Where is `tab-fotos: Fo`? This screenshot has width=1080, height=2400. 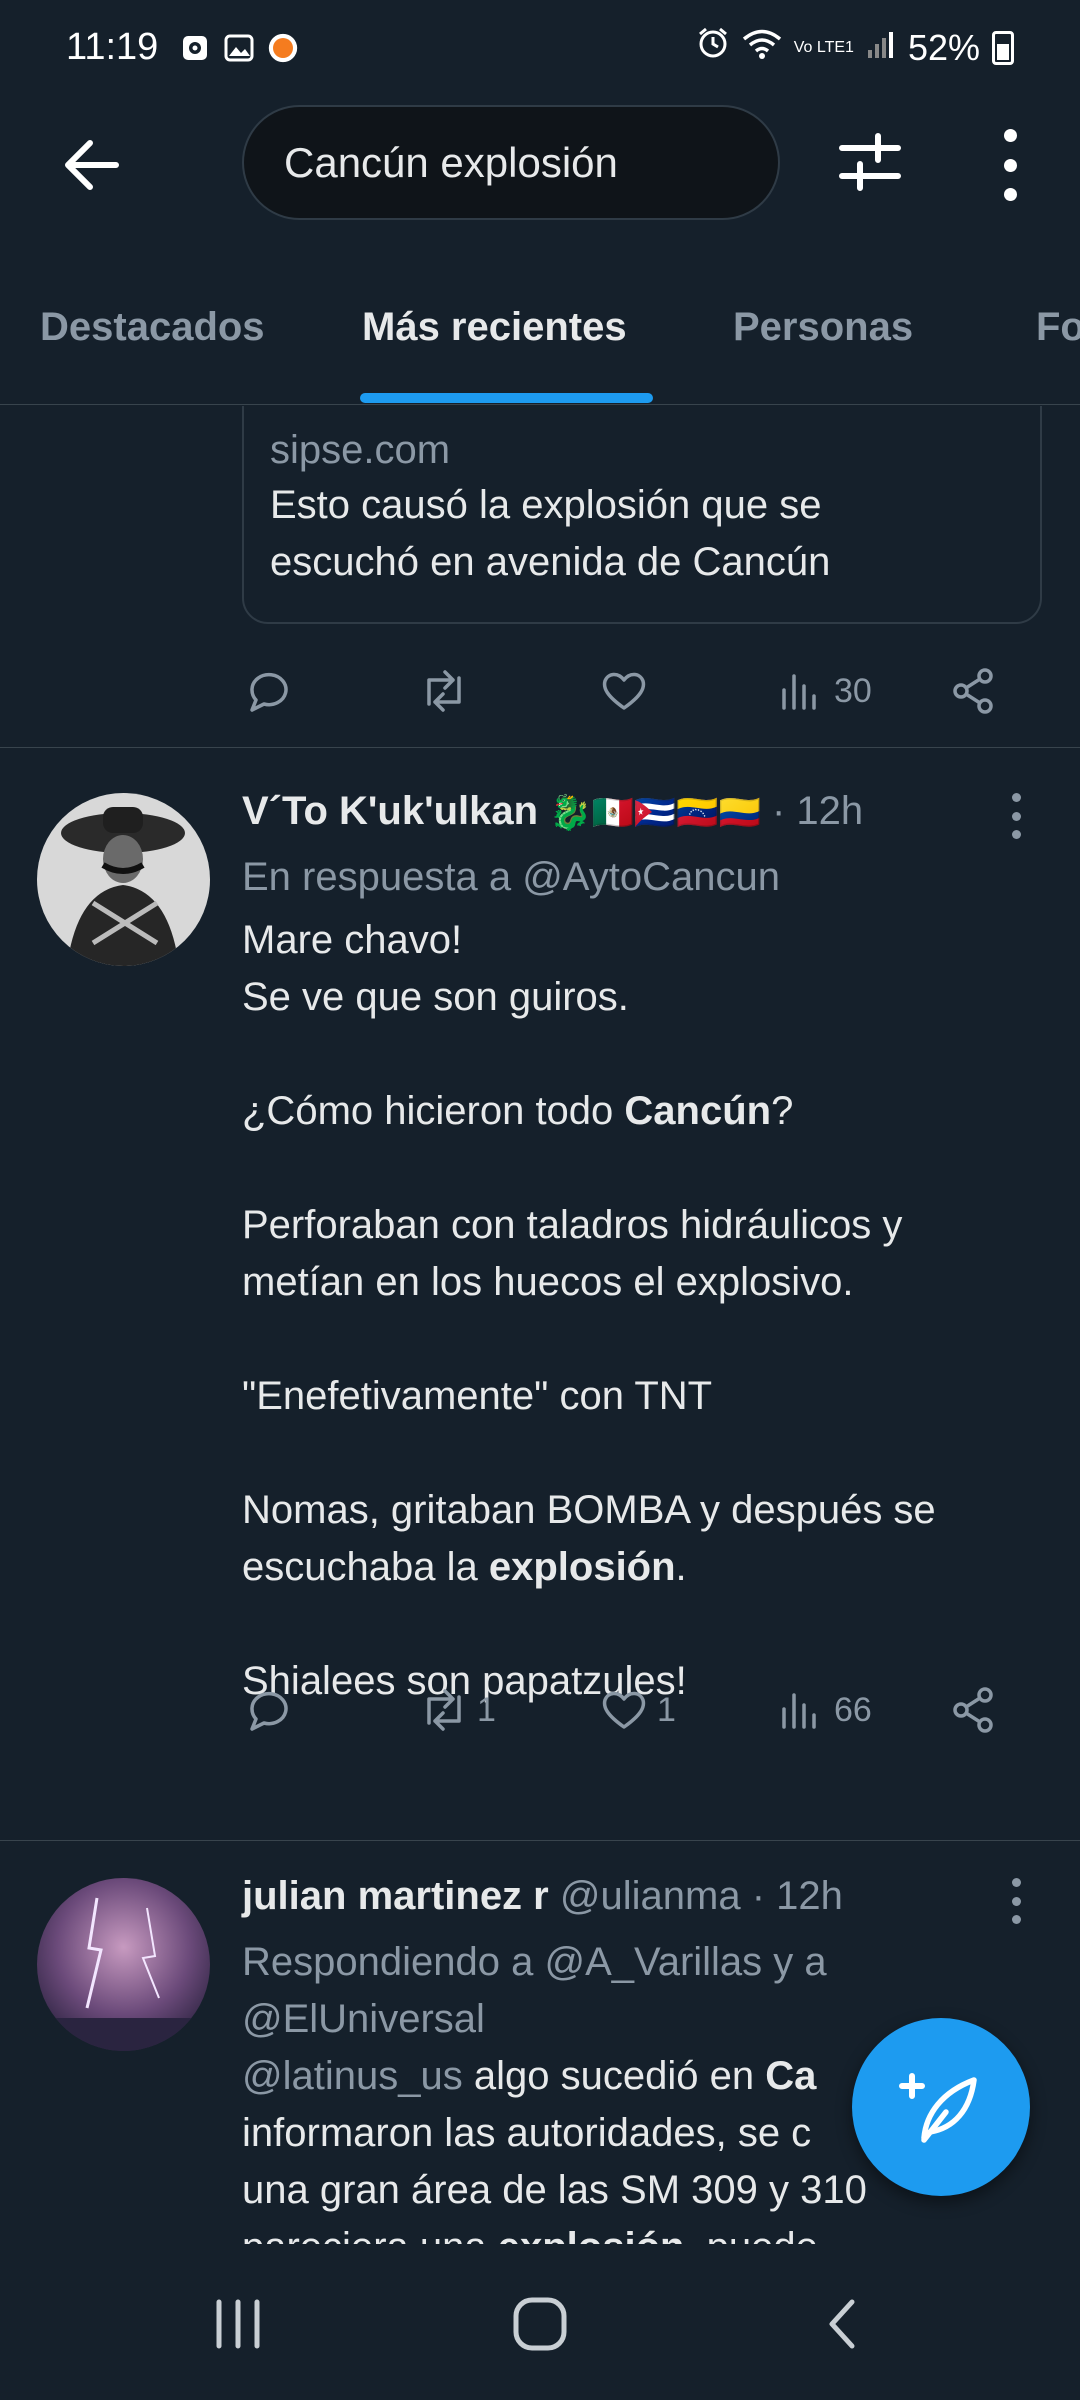
tab-fotos: Fo is located at coordinates (1058, 327).